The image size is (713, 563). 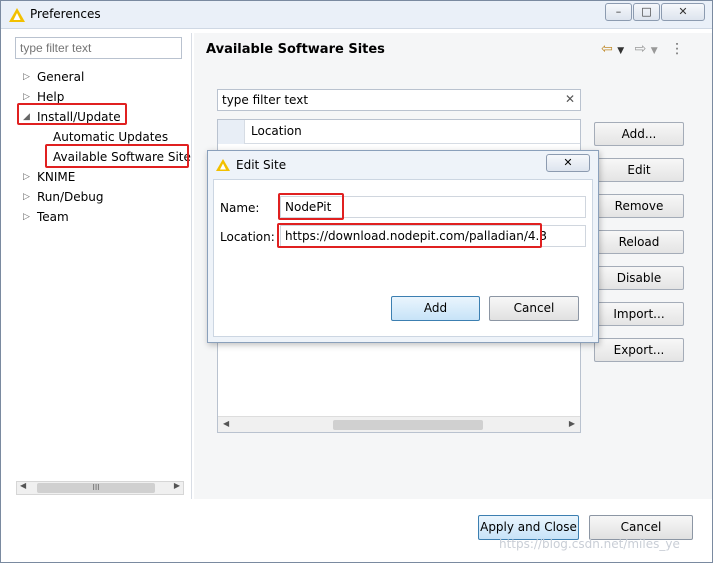 What do you see at coordinates (408, 425) in the screenshot?
I see `scrollbar-thumb` at bounding box center [408, 425].